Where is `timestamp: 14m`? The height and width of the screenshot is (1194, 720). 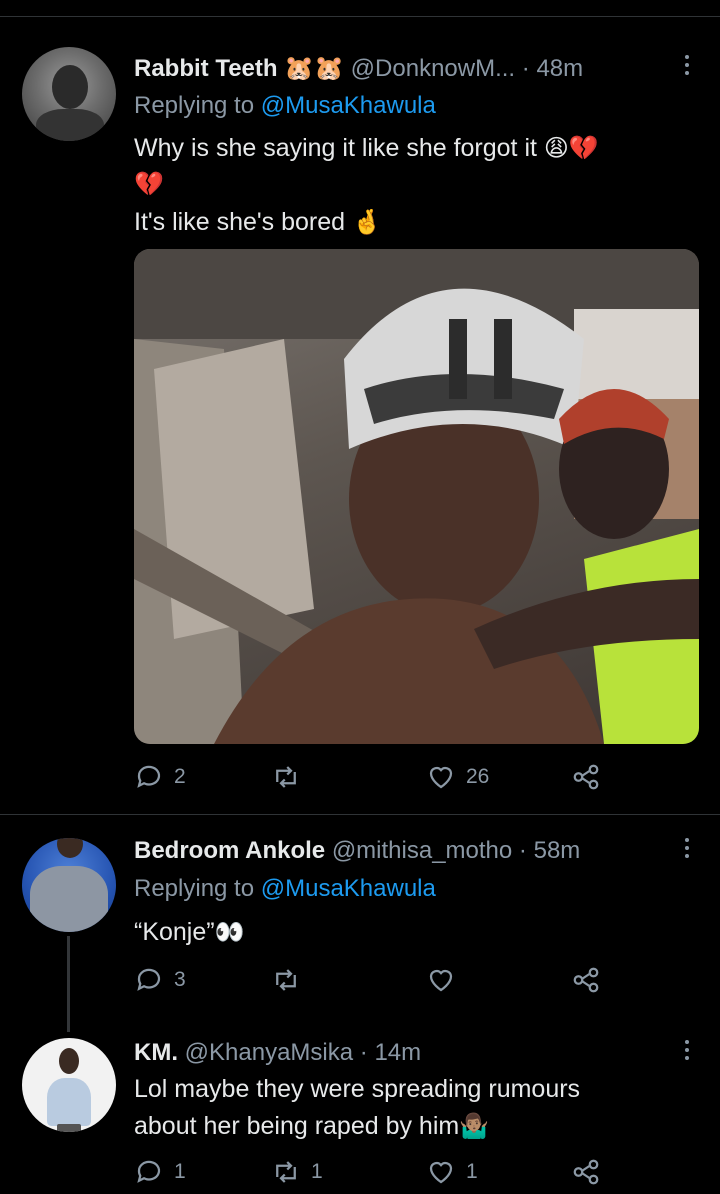 timestamp: 14m is located at coordinates (397, 1052).